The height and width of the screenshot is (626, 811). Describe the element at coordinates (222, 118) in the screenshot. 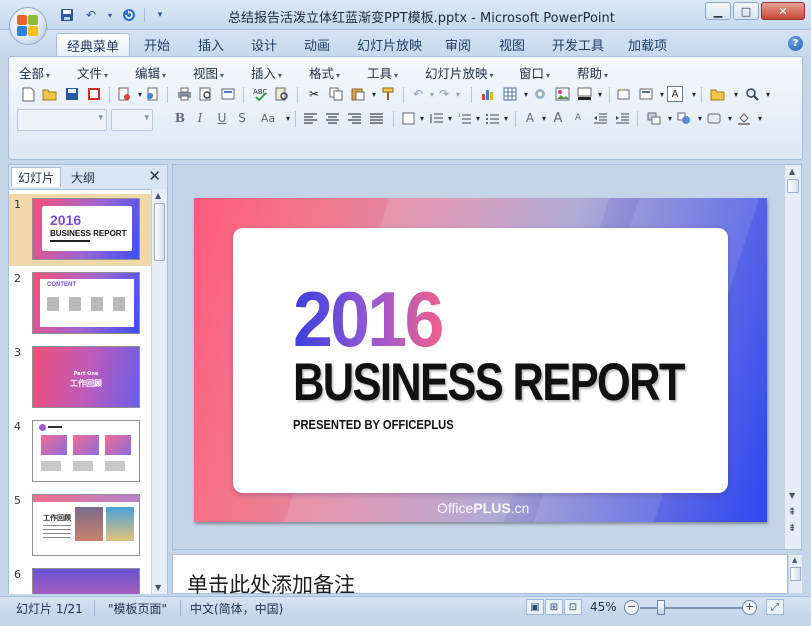

I see `underline-icon: U` at that location.